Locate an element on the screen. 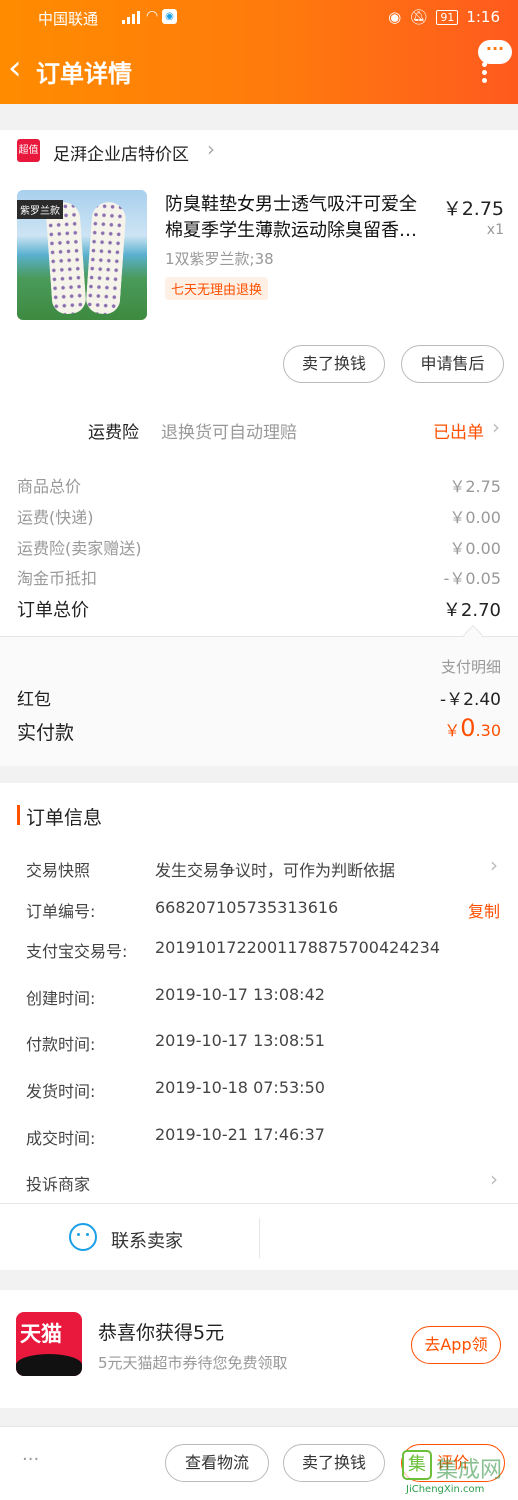 The width and height of the screenshot is (518, 1500). red-packet-value: -￥2.40 is located at coordinates (470, 700).